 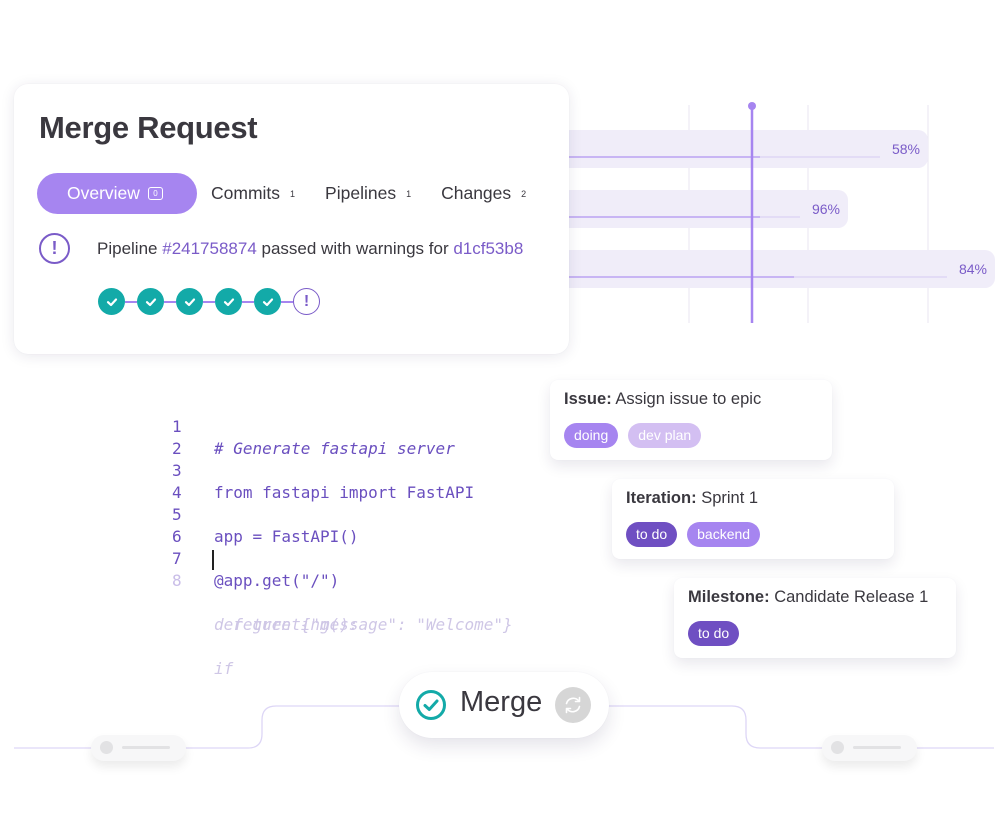 What do you see at coordinates (127, 248) in the screenshot?
I see `pipeline-prefix: Pipeline` at bounding box center [127, 248].